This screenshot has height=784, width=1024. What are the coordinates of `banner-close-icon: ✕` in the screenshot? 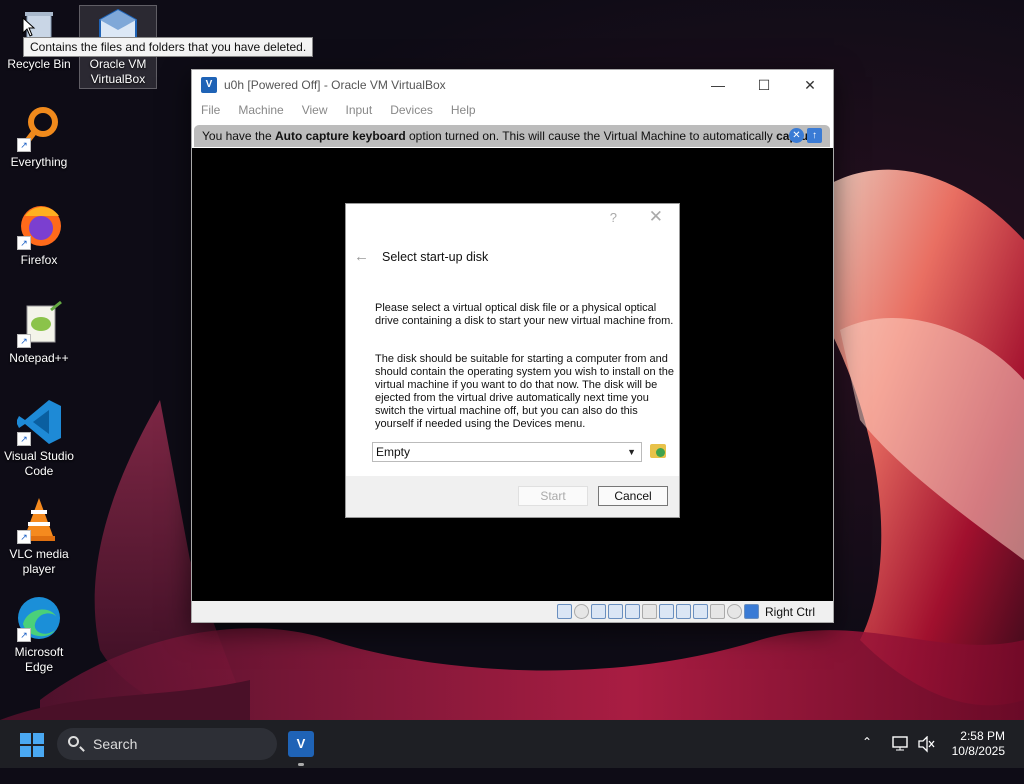 It's located at (796, 135).